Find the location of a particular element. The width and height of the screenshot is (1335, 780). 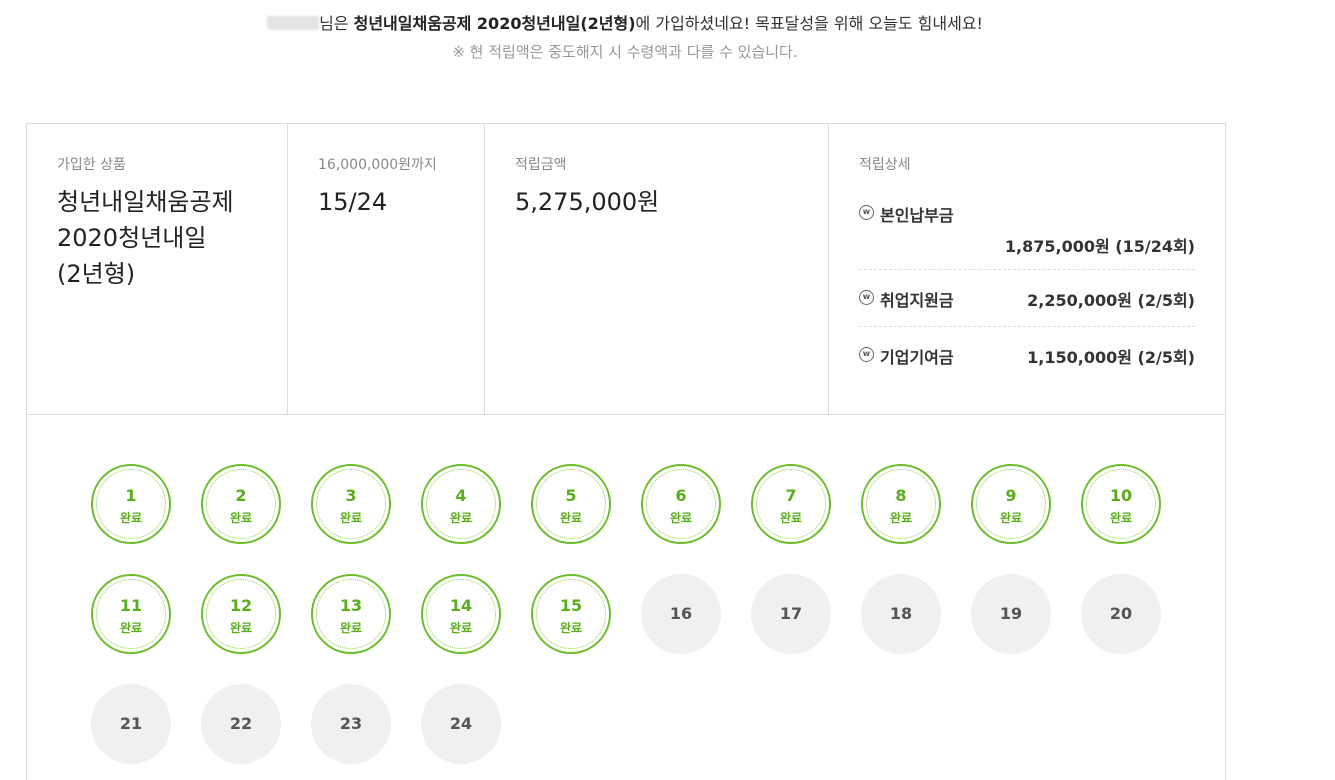

installment-number: 12 is located at coordinates (241, 605).